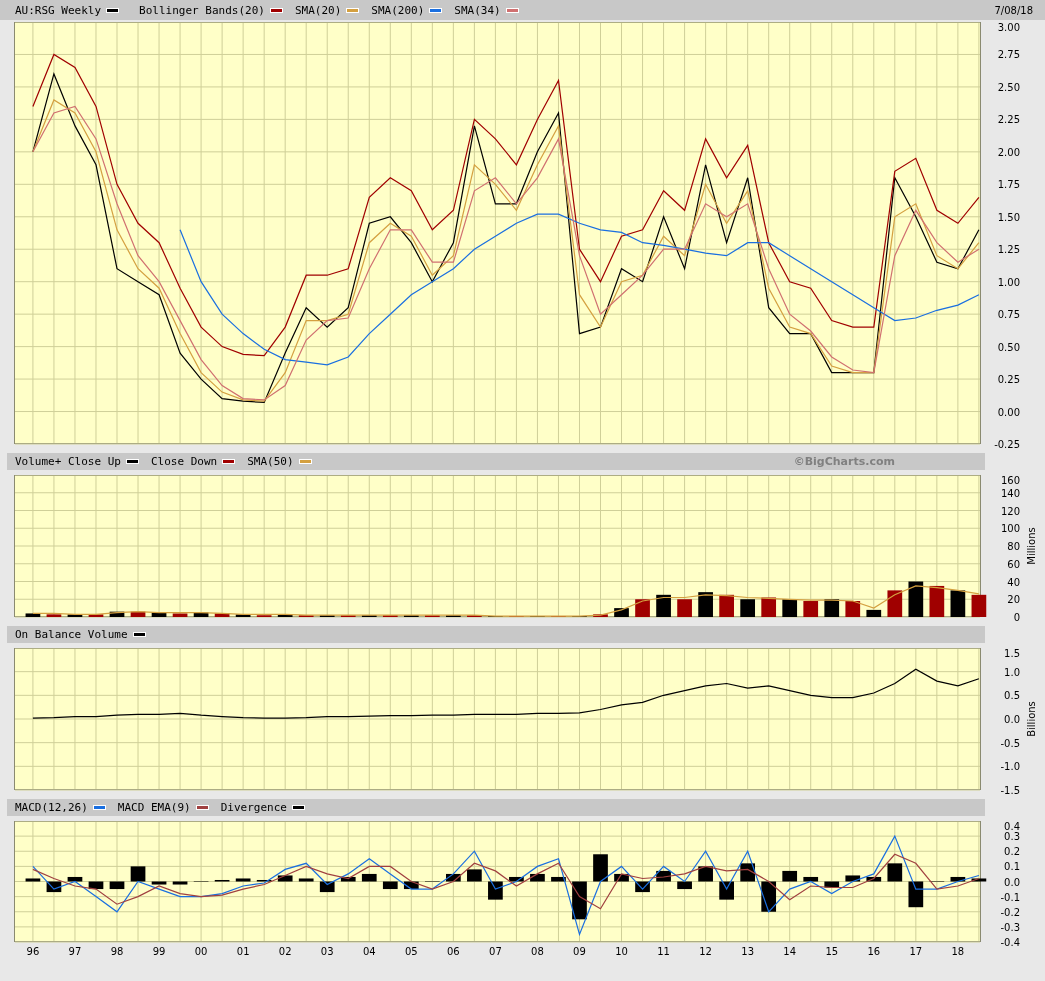  What do you see at coordinates (1012, 826) in the screenshot?
I see `axis-label: 0.4` at bounding box center [1012, 826].